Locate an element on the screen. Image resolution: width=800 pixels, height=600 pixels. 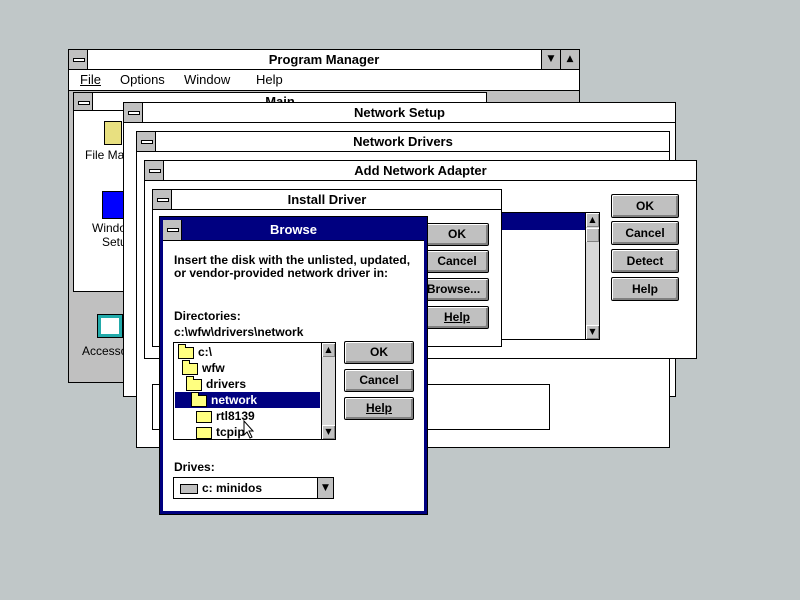
browse-title: Browse is located at coordinates (293, 229).